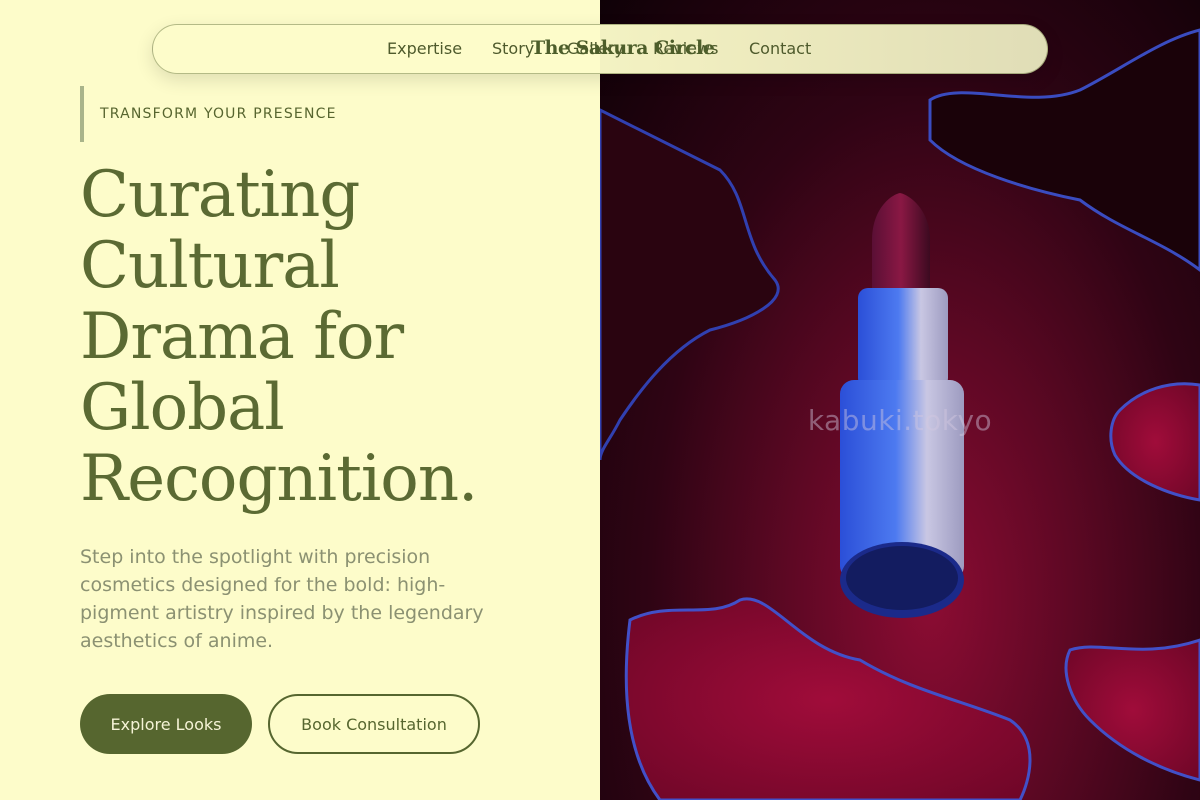  Describe the element at coordinates (177, 641) in the screenshot. I see `description-line: aesthetics of anime.` at that location.